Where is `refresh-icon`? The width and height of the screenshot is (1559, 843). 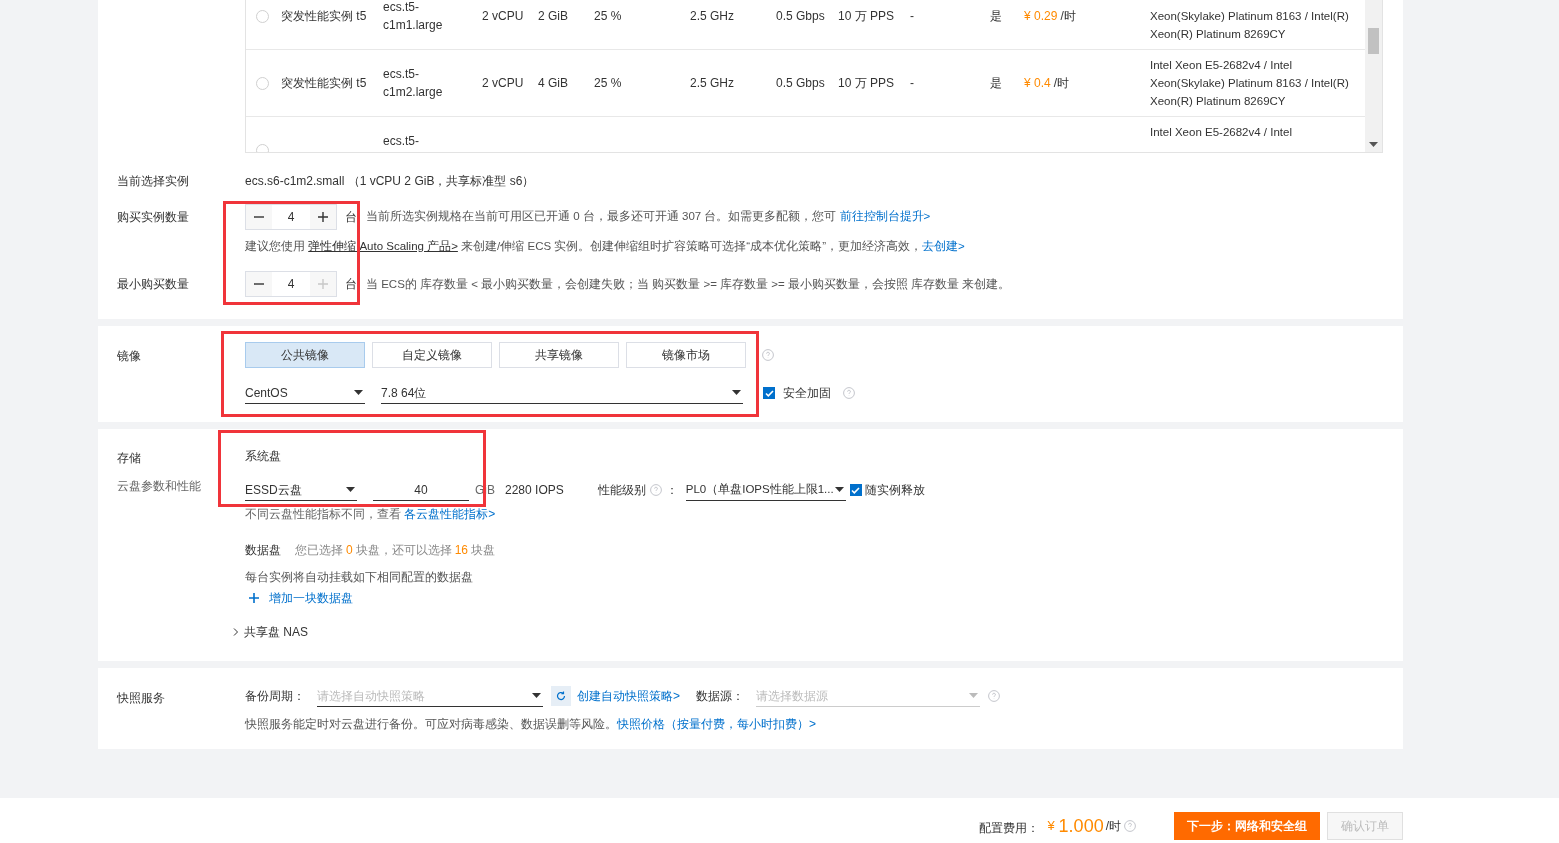 refresh-icon is located at coordinates (561, 696).